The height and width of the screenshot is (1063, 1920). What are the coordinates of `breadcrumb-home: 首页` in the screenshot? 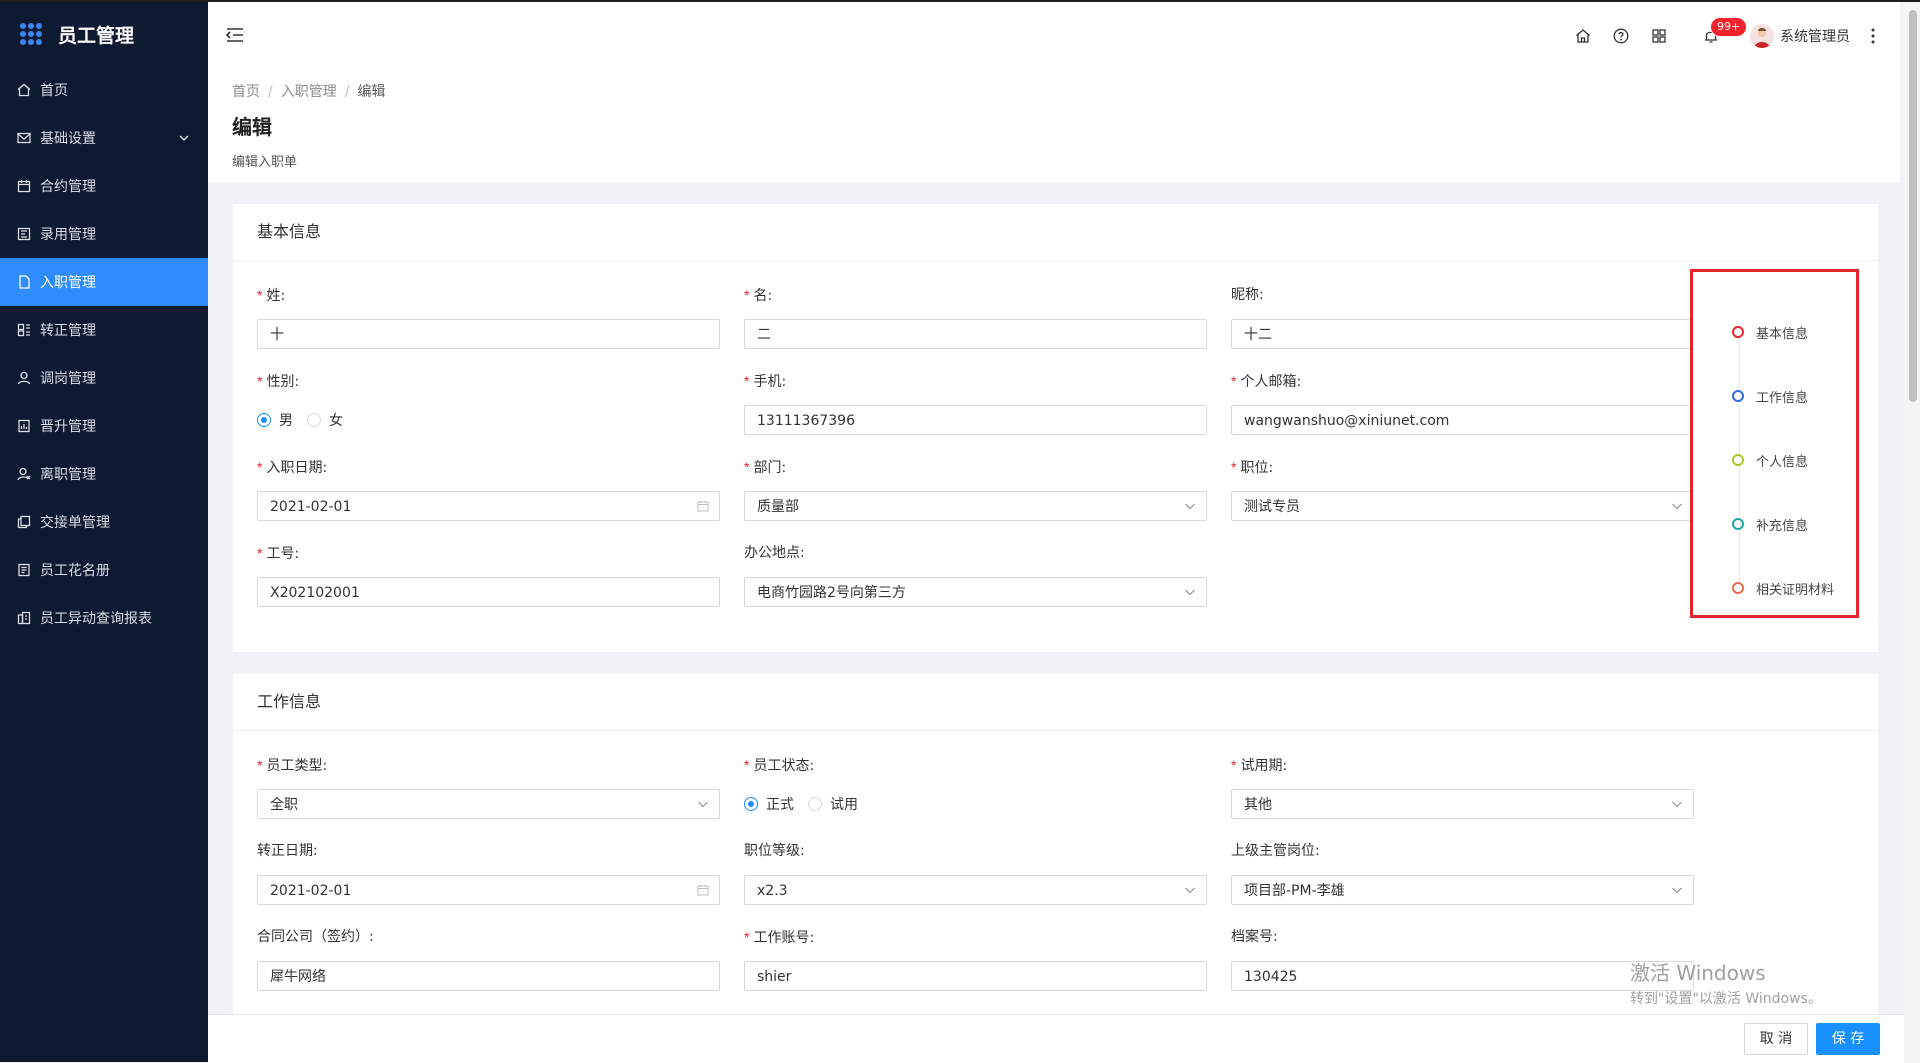 It's located at (246, 92).